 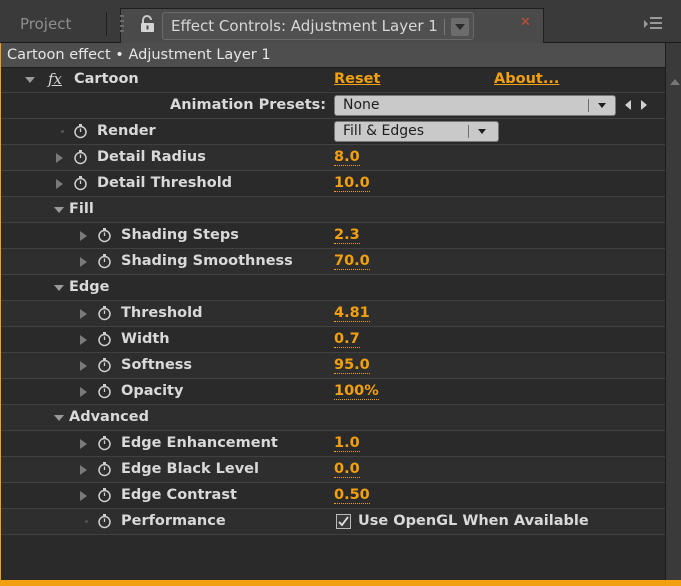 I want to click on panel-menu-icon, so click(x=655, y=23).